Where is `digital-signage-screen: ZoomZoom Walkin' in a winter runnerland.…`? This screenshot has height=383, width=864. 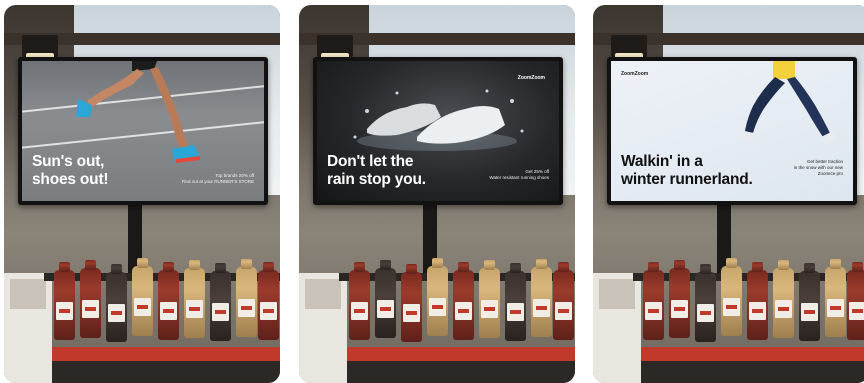
digital-signage-screen: ZoomZoom Walkin' in a winter runnerland.… is located at coordinates (732, 131).